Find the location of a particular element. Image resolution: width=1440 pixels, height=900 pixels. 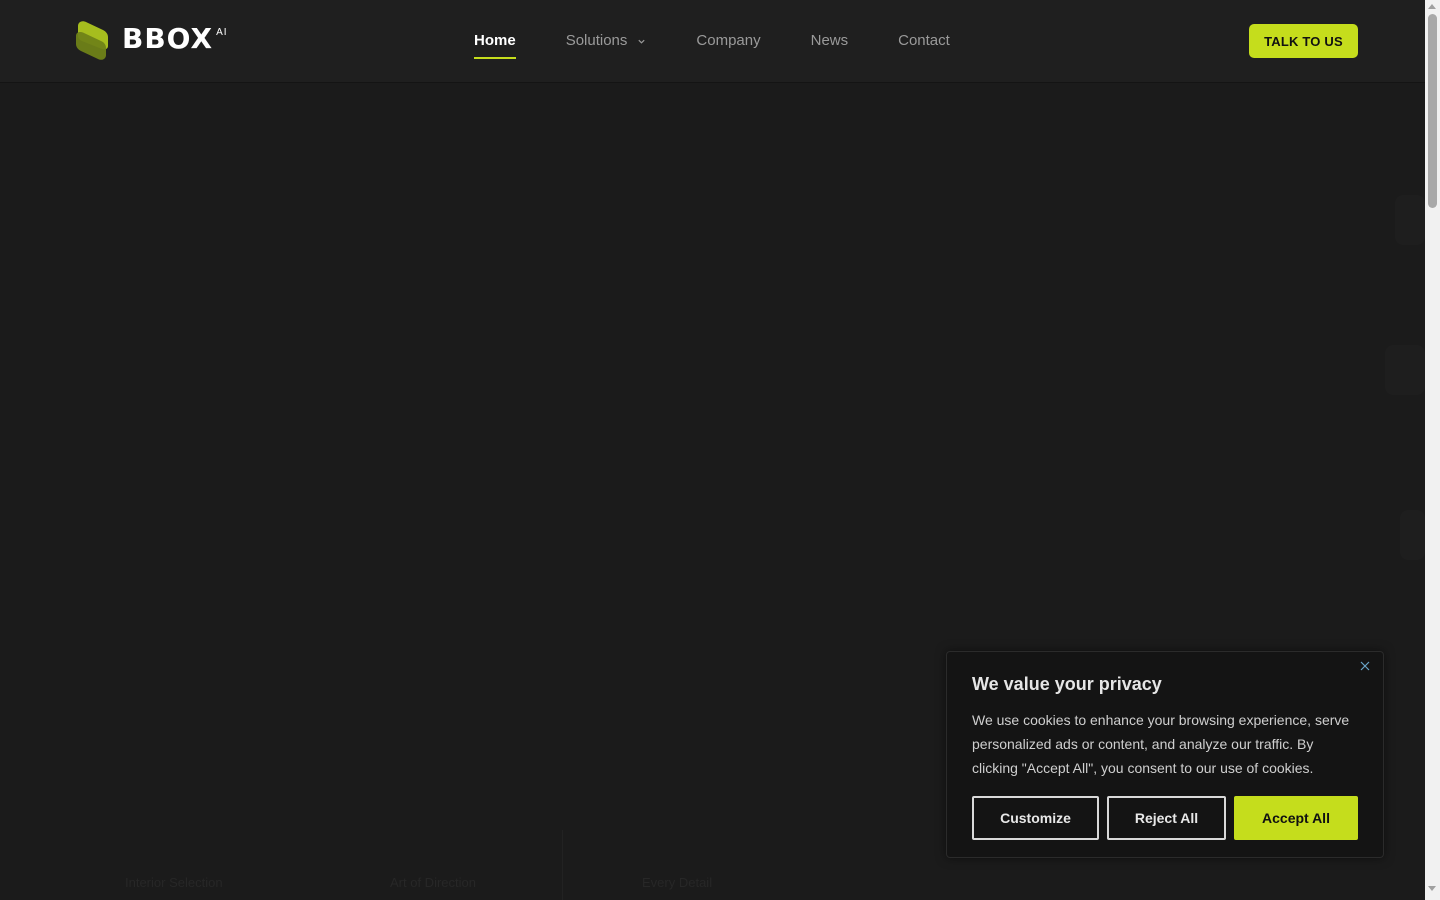

logo-text: BBOX AI is located at coordinates (175, 38).